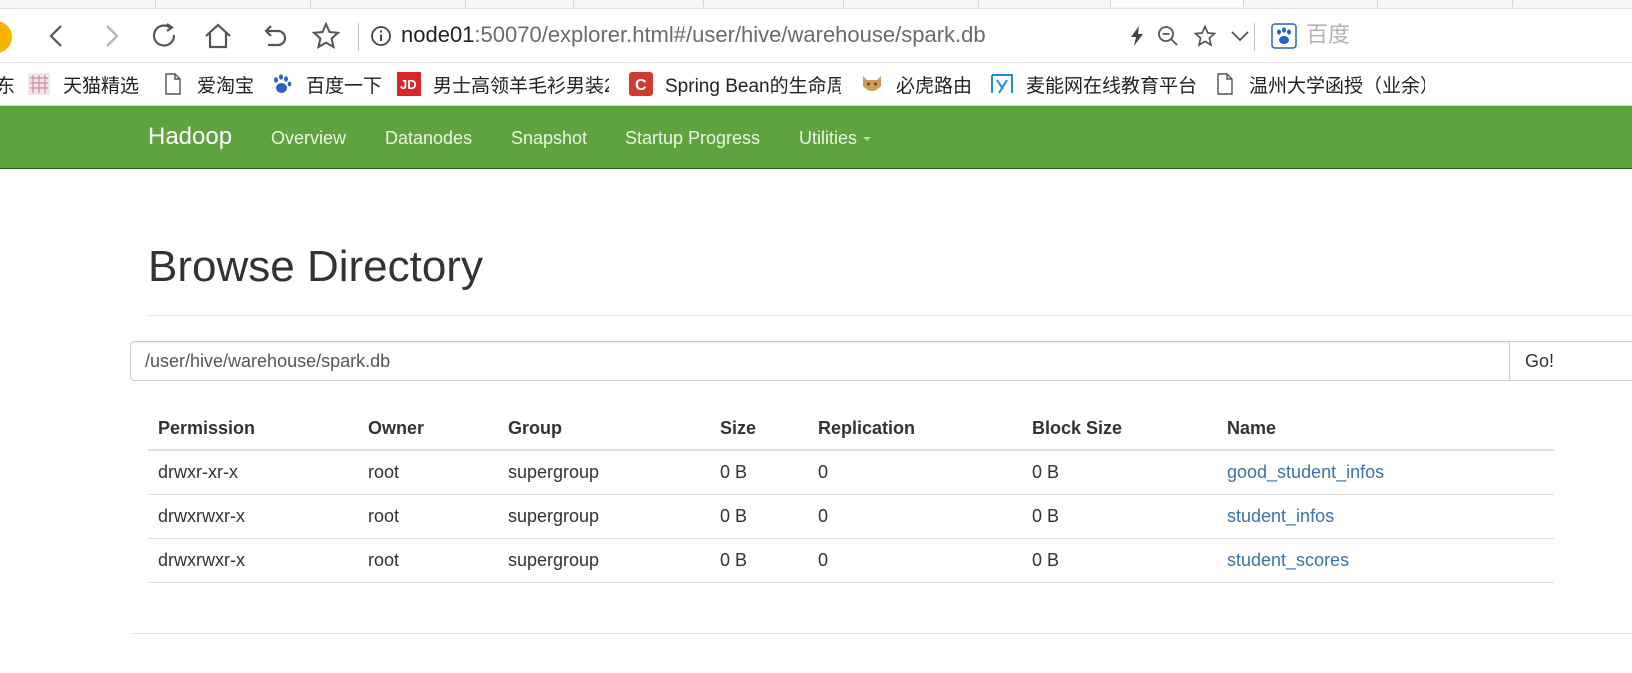  Describe the element at coordinates (916, 84) in the screenshot. I see `bookmark-item: 必虎路由` at that location.